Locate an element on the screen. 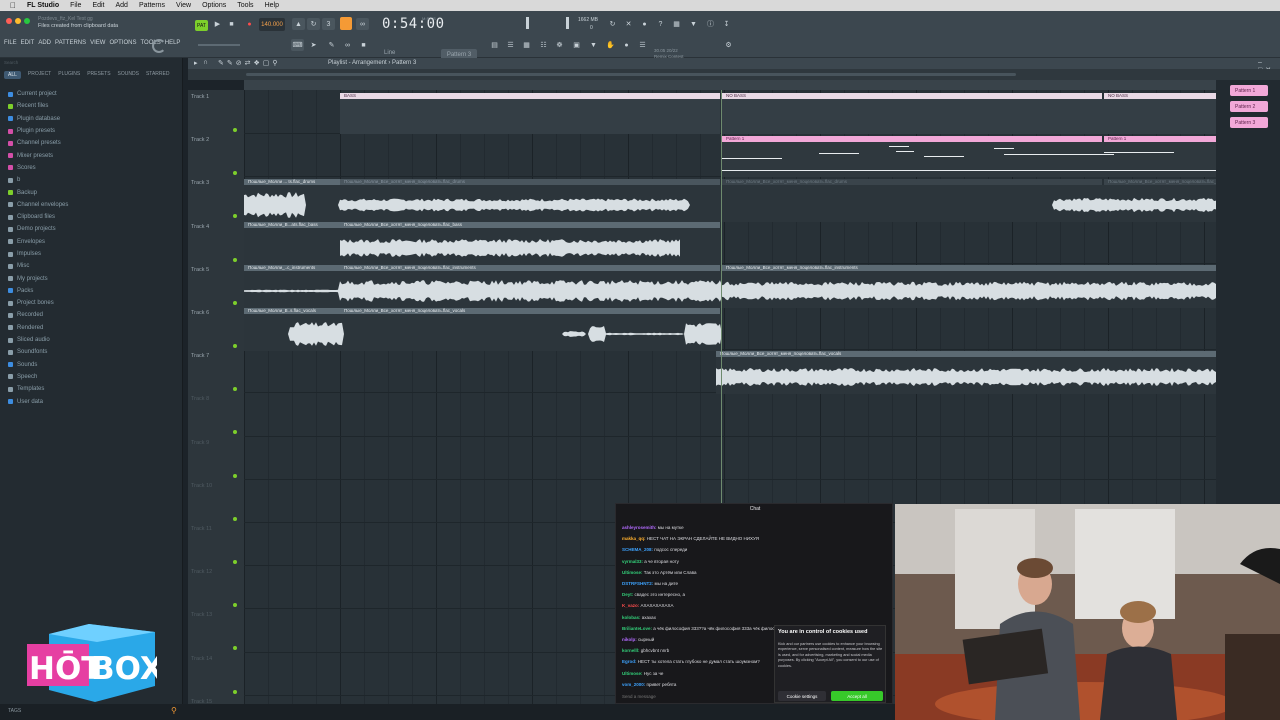  master-pitch-slider is located at coordinates (567, 23).